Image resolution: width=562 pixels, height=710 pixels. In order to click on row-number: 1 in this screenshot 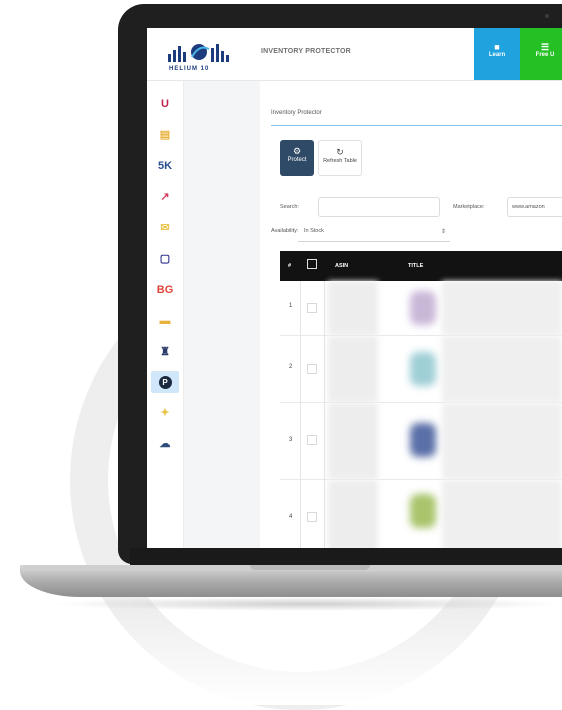, I will do `click(291, 306)`.